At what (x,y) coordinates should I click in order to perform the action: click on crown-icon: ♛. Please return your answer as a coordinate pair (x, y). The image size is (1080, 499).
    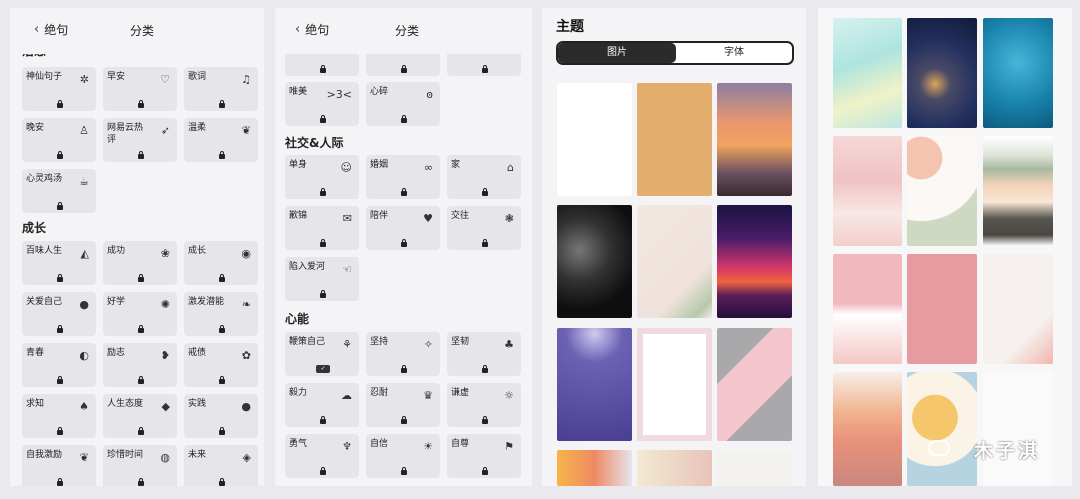
    Looking at the image, I should click on (428, 395).